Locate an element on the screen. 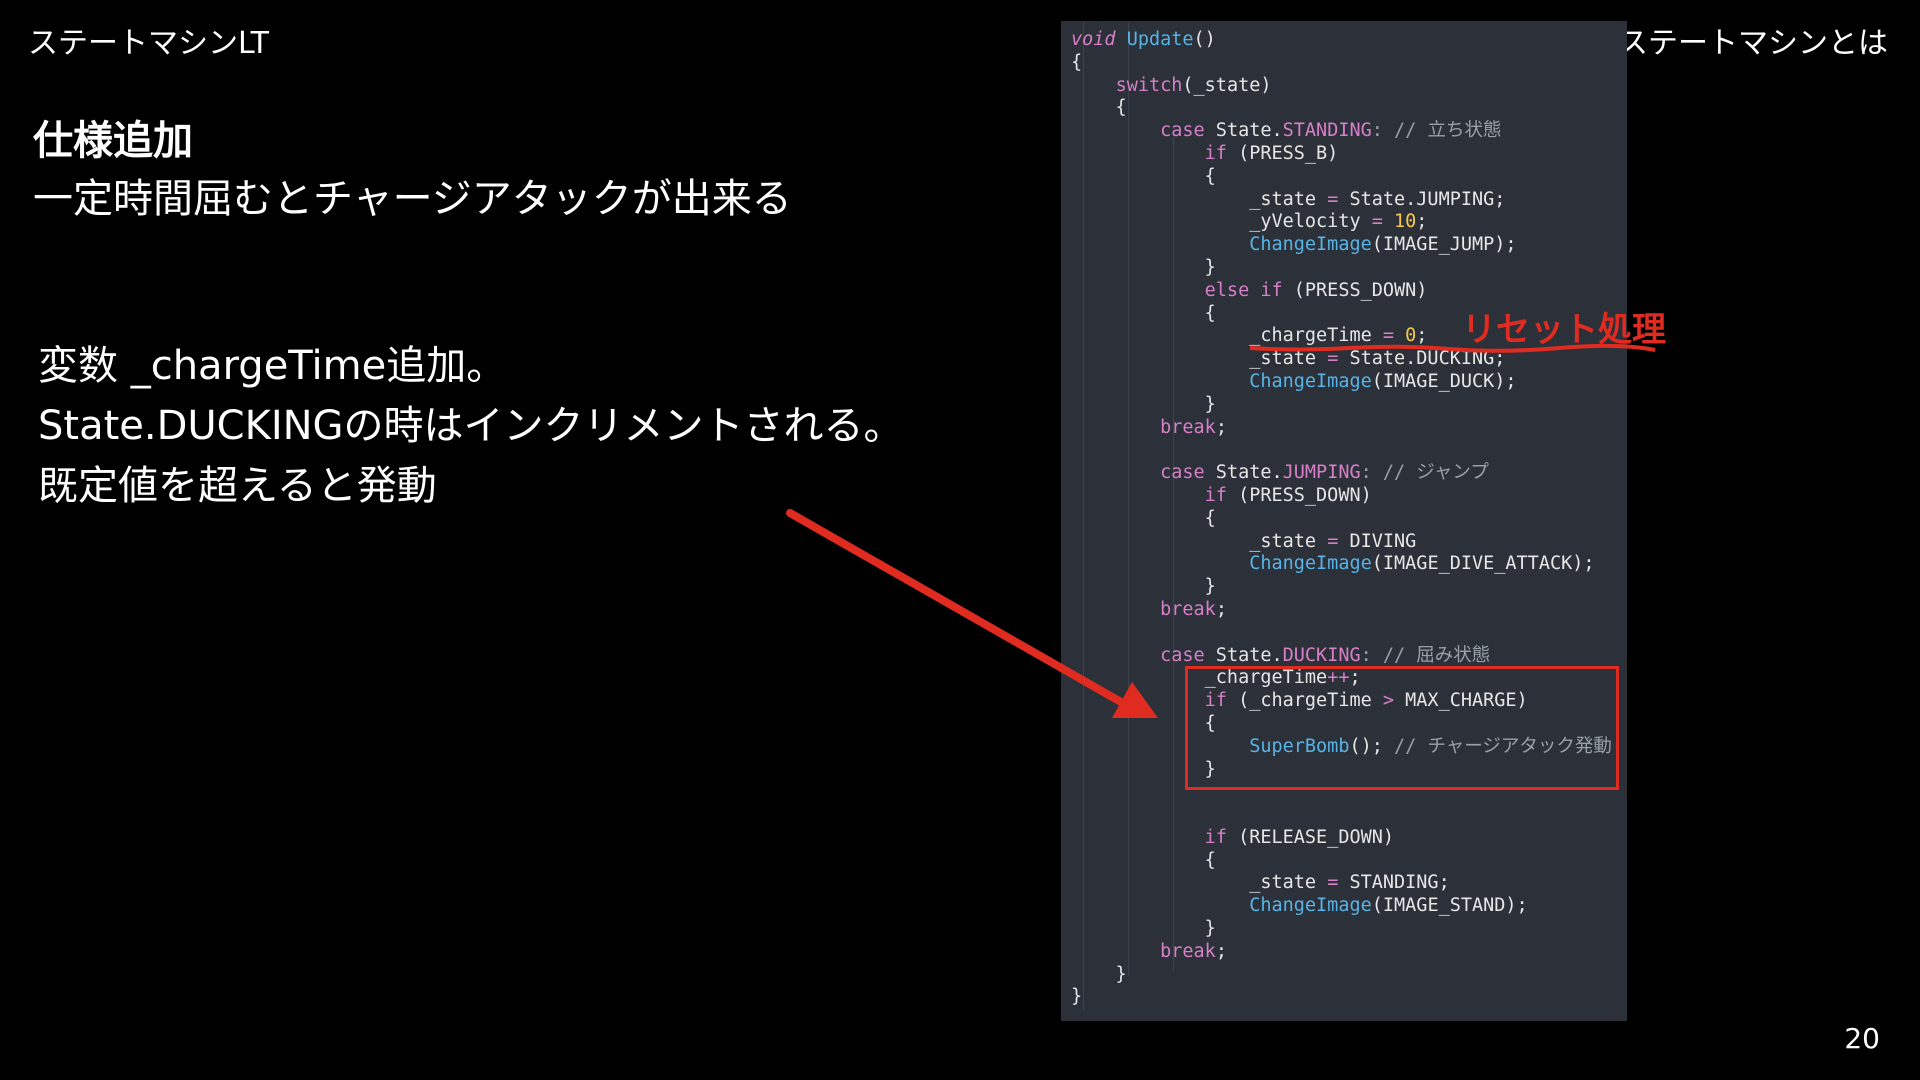 The height and width of the screenshot is (1080, 1920). reset-annotation-label: リセット処理 is located at coordinates (1564, 330).